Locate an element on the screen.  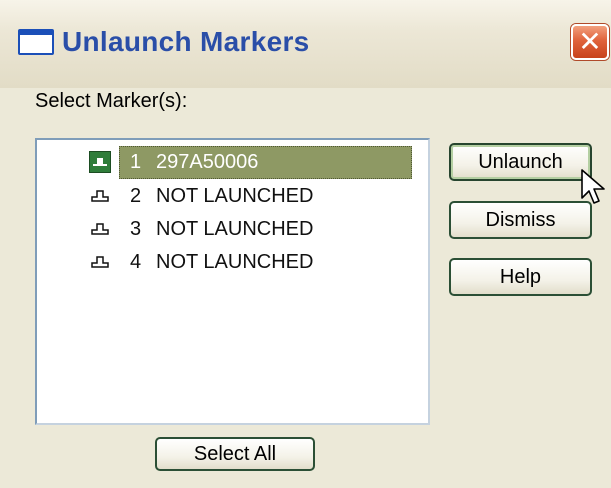
marker-row-4: 4 NOT LAUNCHED is located at coordinates (232, 262).